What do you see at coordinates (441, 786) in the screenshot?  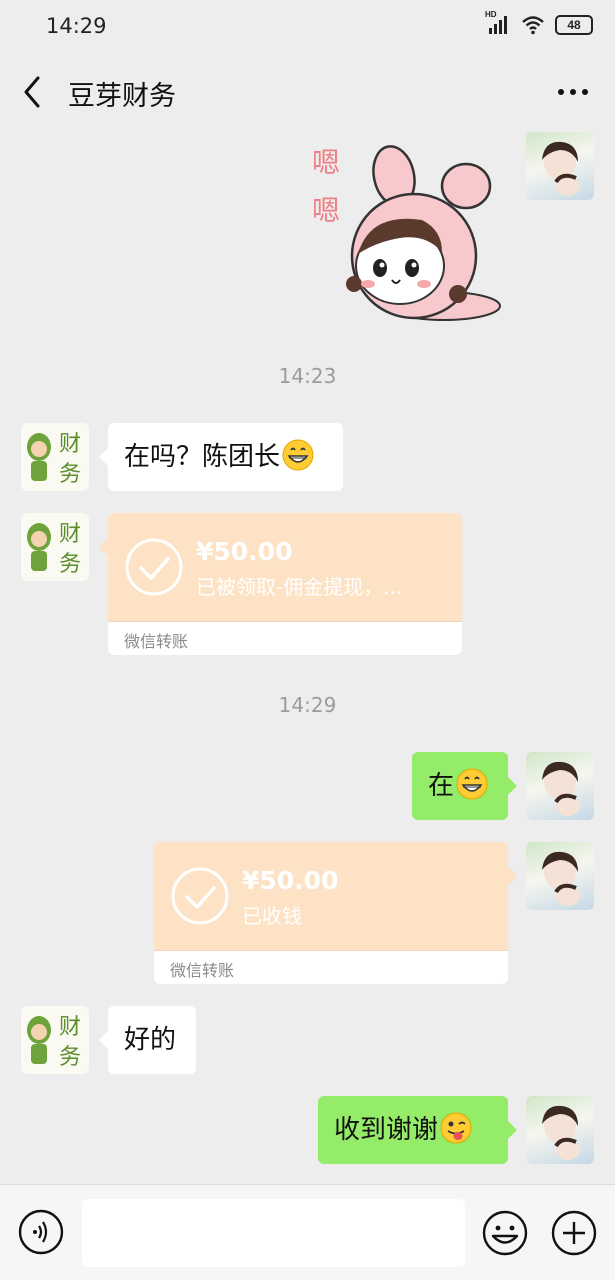 I see `message-text: 在` at bounding box center [441, 786].